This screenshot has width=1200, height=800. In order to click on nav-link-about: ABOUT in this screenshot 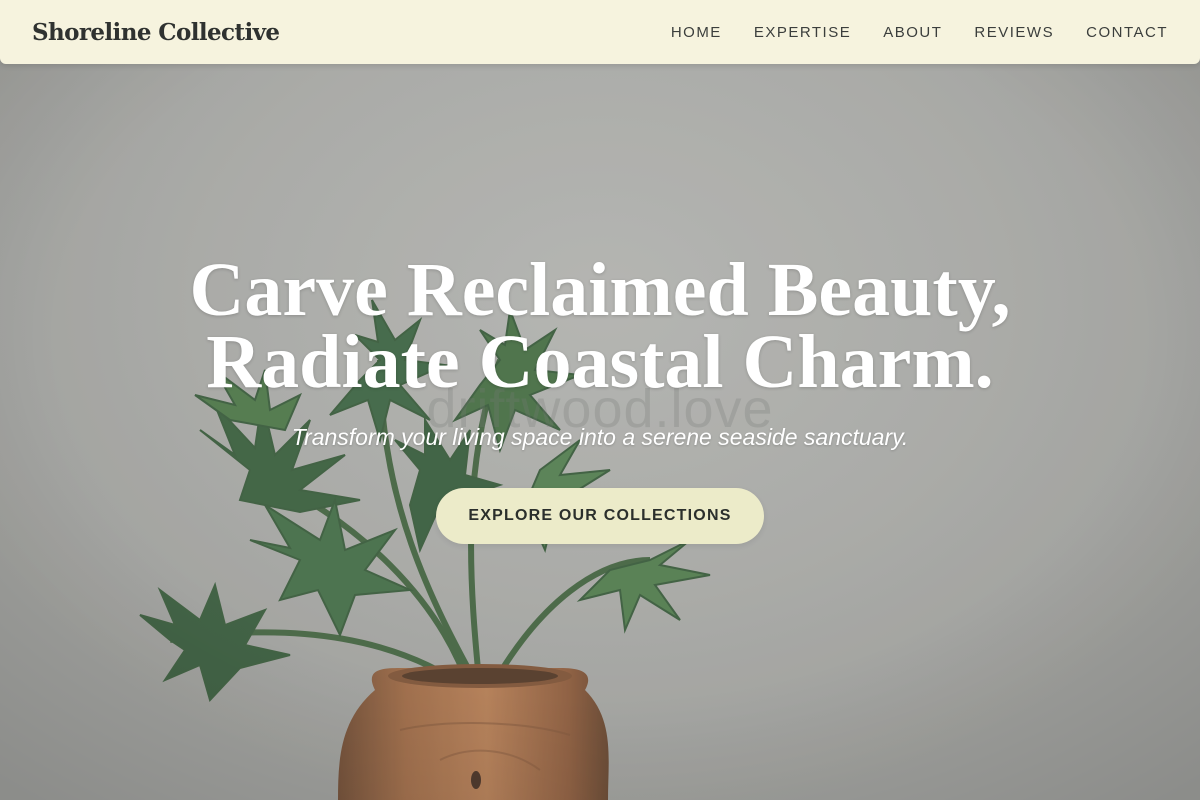, I will do `click(912, 32)`.